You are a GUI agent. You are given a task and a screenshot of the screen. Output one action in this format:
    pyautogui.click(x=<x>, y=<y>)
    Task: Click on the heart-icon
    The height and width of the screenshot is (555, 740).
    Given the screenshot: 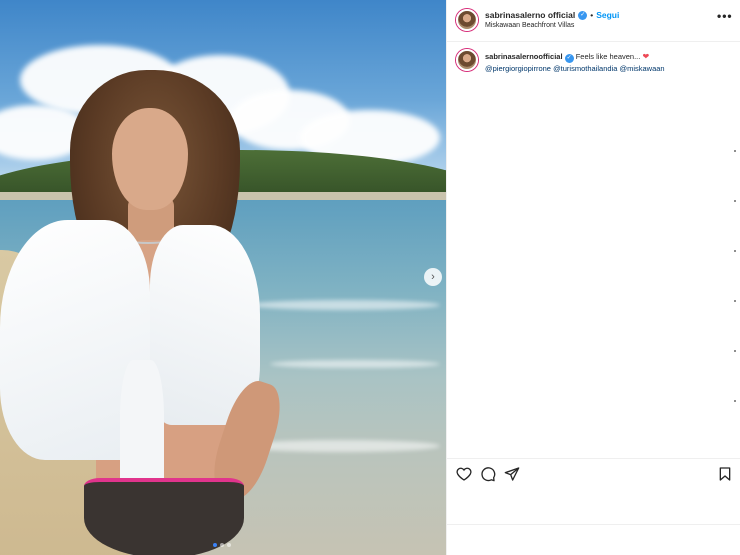 What is the action you would take?
    pyautogui.click(x=464, y=474)
    